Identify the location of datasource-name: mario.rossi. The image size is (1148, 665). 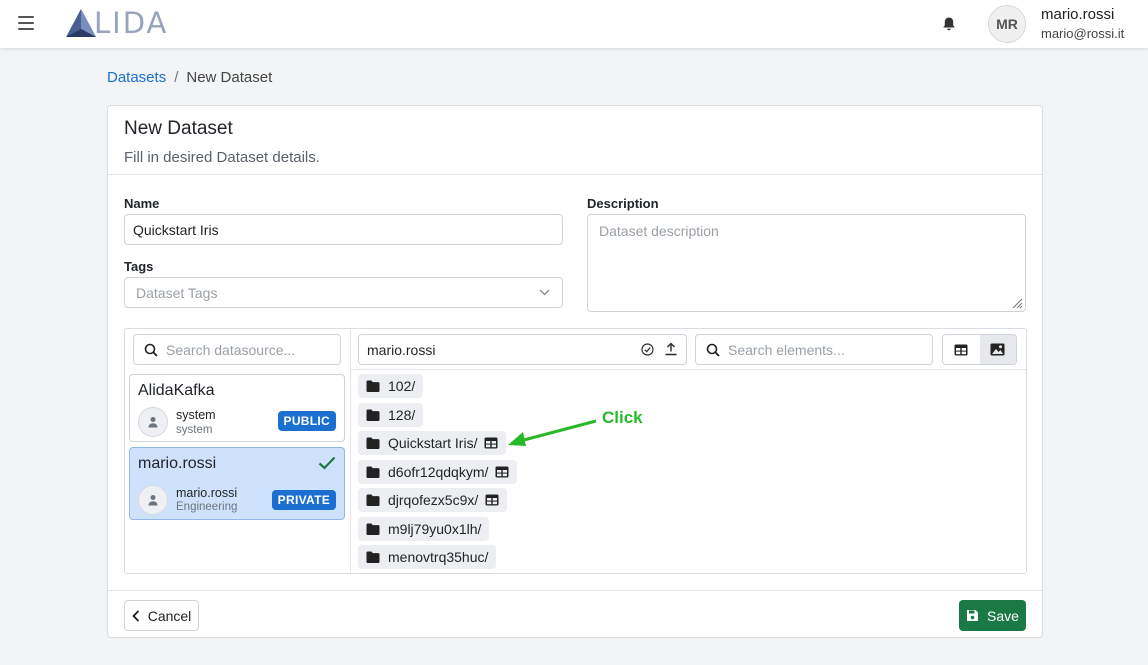
(177, 463).